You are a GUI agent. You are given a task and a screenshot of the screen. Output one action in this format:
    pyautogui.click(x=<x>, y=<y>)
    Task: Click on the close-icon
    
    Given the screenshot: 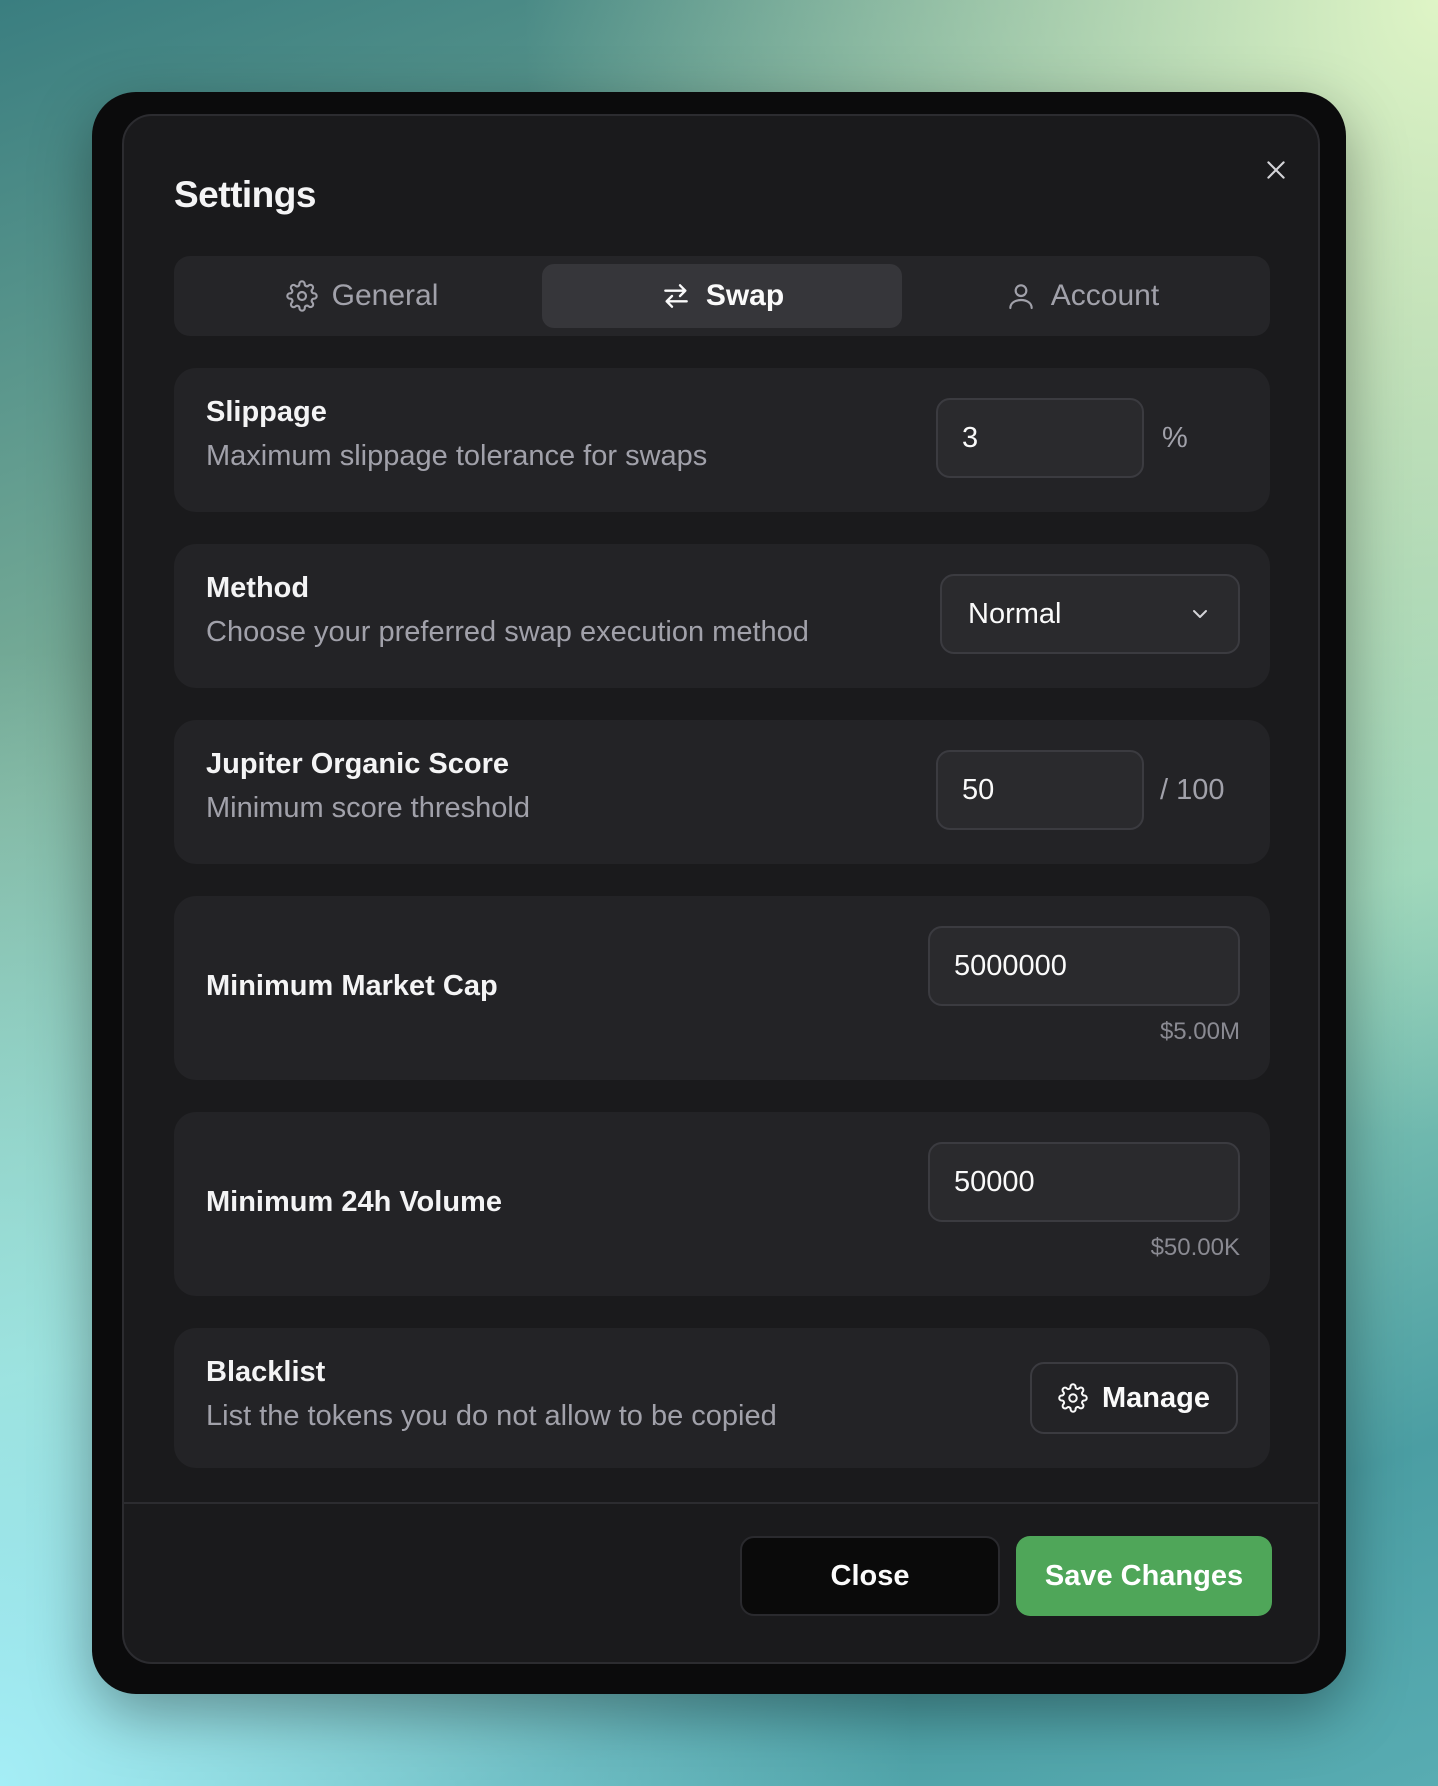 What is the action you would take?
    pyautogui.click(x=1276, y=170)
    